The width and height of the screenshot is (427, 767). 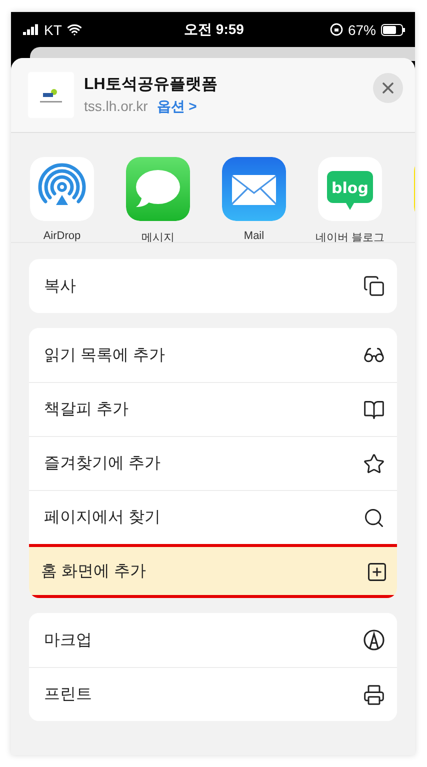 What do you see at coordinates (374, 409) in the screenshot?
I see `book-icon` at bounding box center [374, 409].